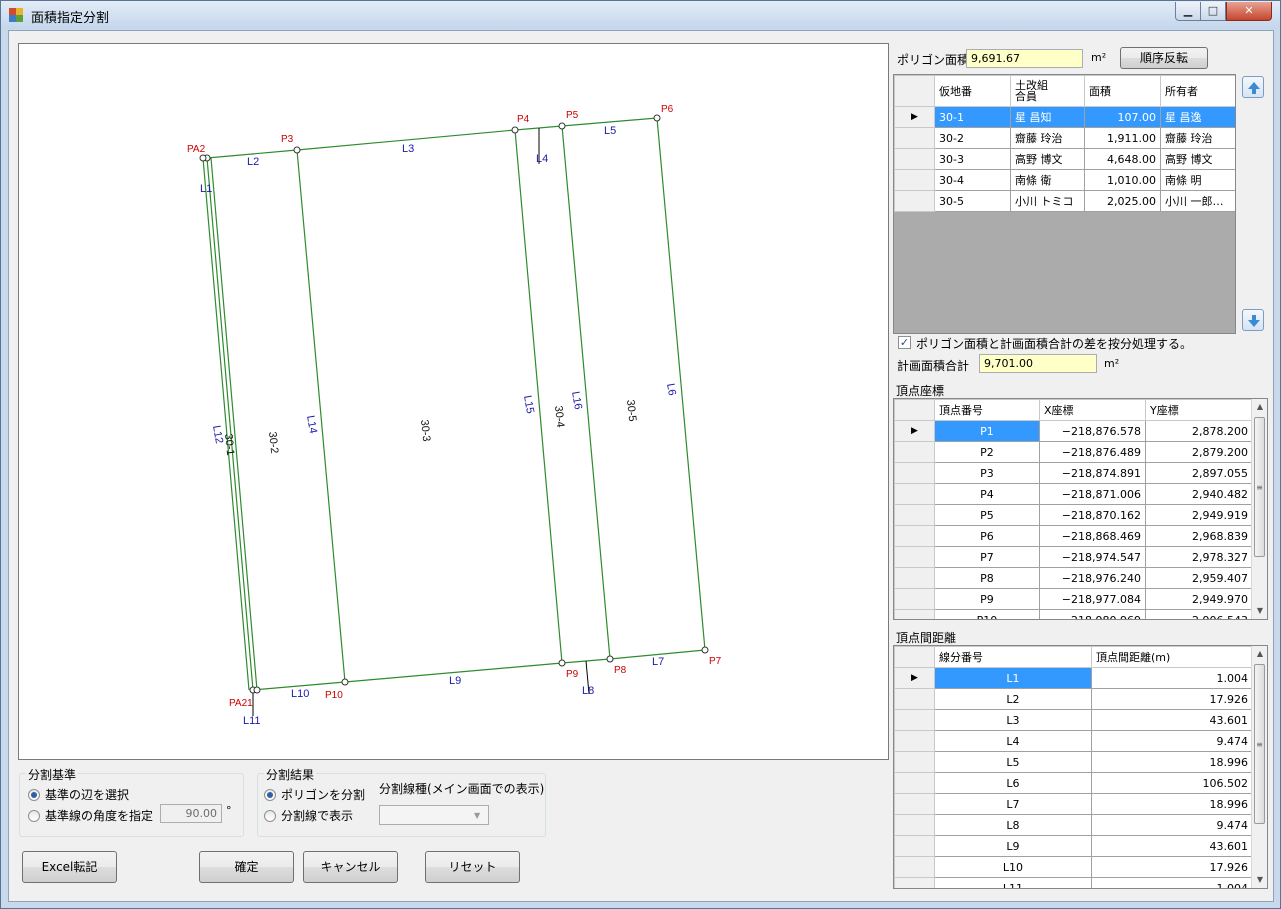 Image resolution: width=1281 pixels, height=909 pixels. What do you see at coordinates (987, 578) in the screenshot?
I see `table-cell: P8` at bounding box center [987, 578].